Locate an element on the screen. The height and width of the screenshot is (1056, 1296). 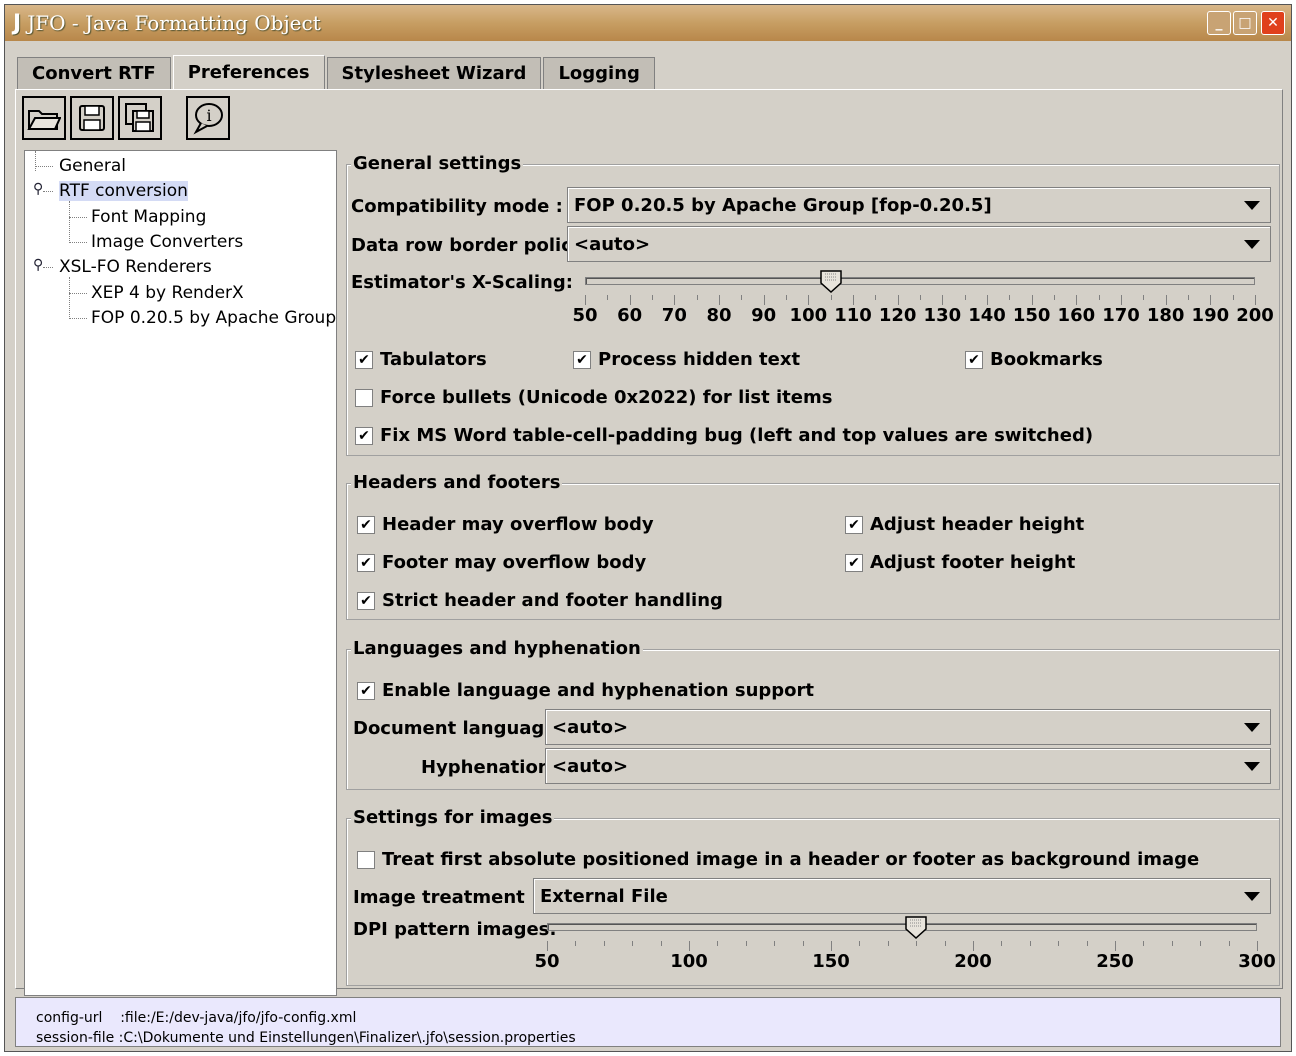
enable-language-checkbox: ✔ Enable language and hyphenation support is located at coordinates (585, 690).